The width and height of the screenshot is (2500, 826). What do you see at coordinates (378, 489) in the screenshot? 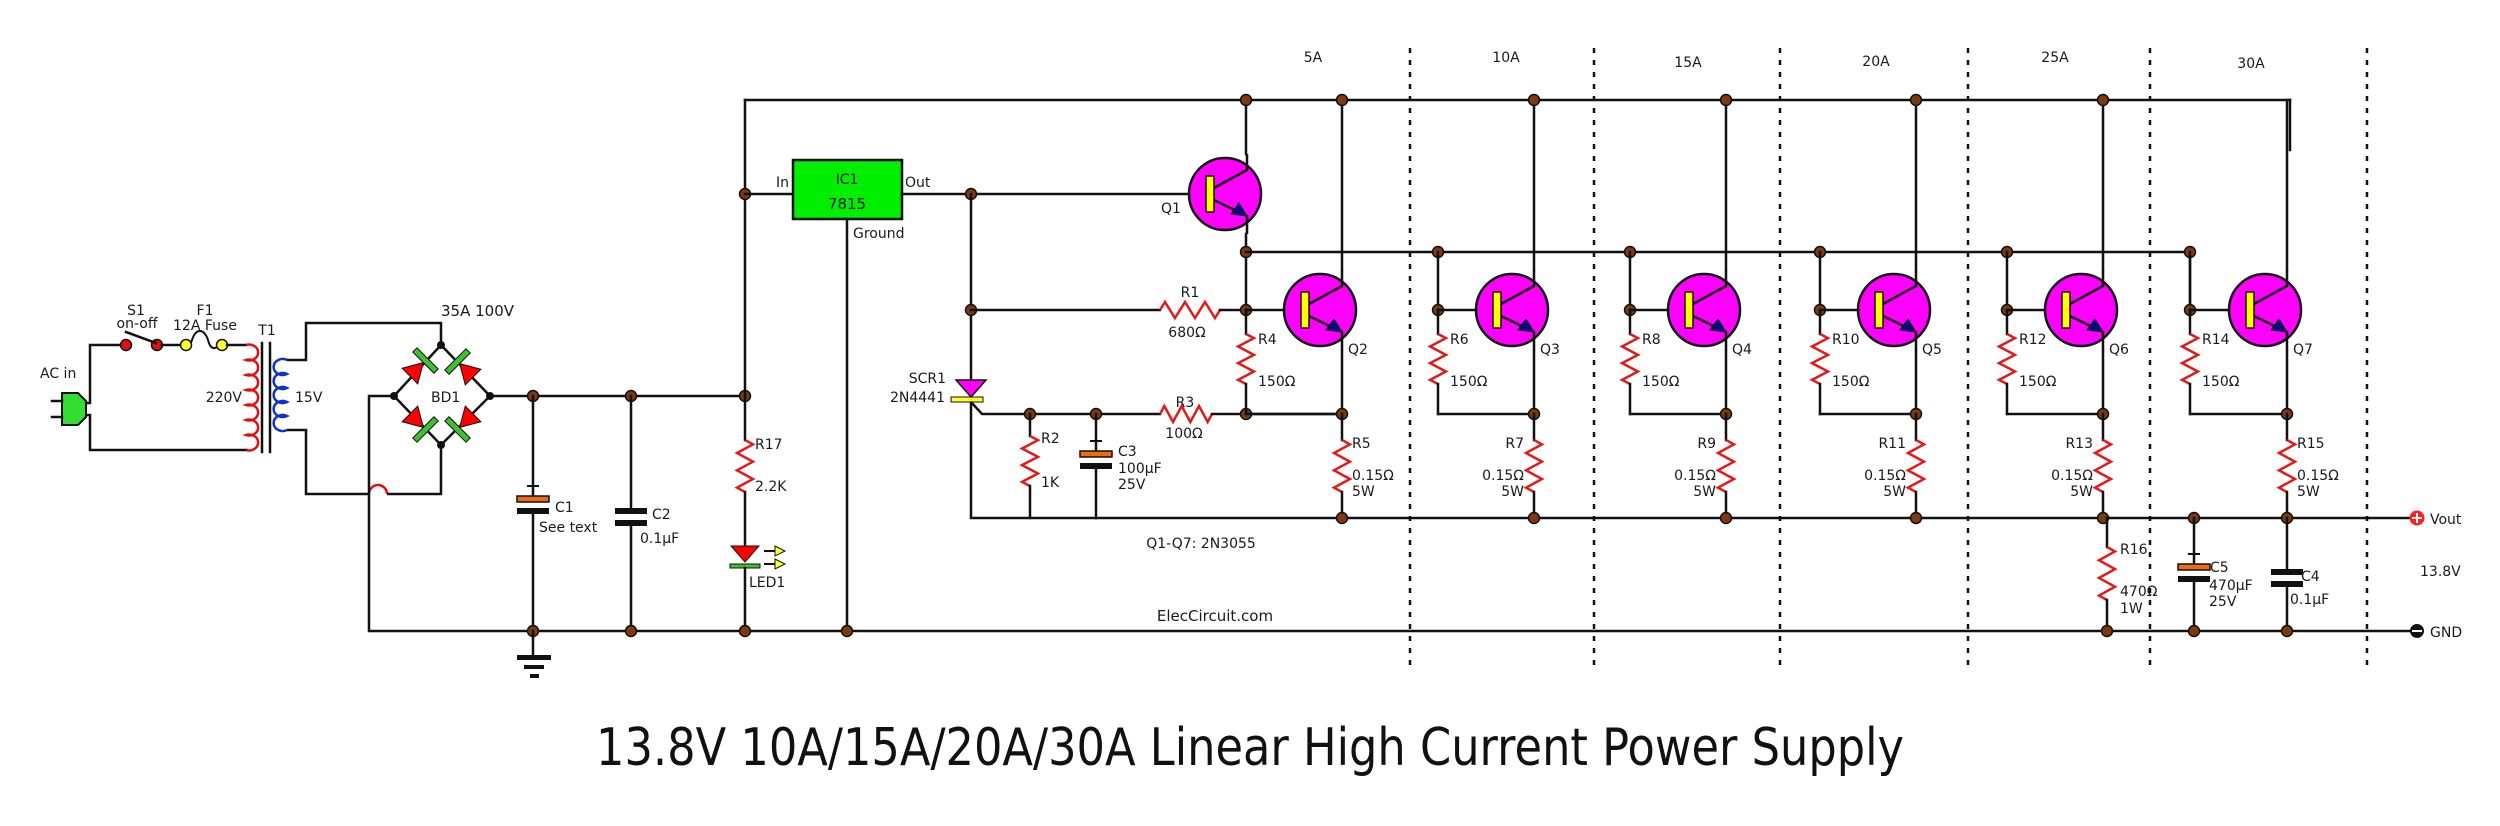
I see `wire-crossover-hop` at bounding box center [378, 489].